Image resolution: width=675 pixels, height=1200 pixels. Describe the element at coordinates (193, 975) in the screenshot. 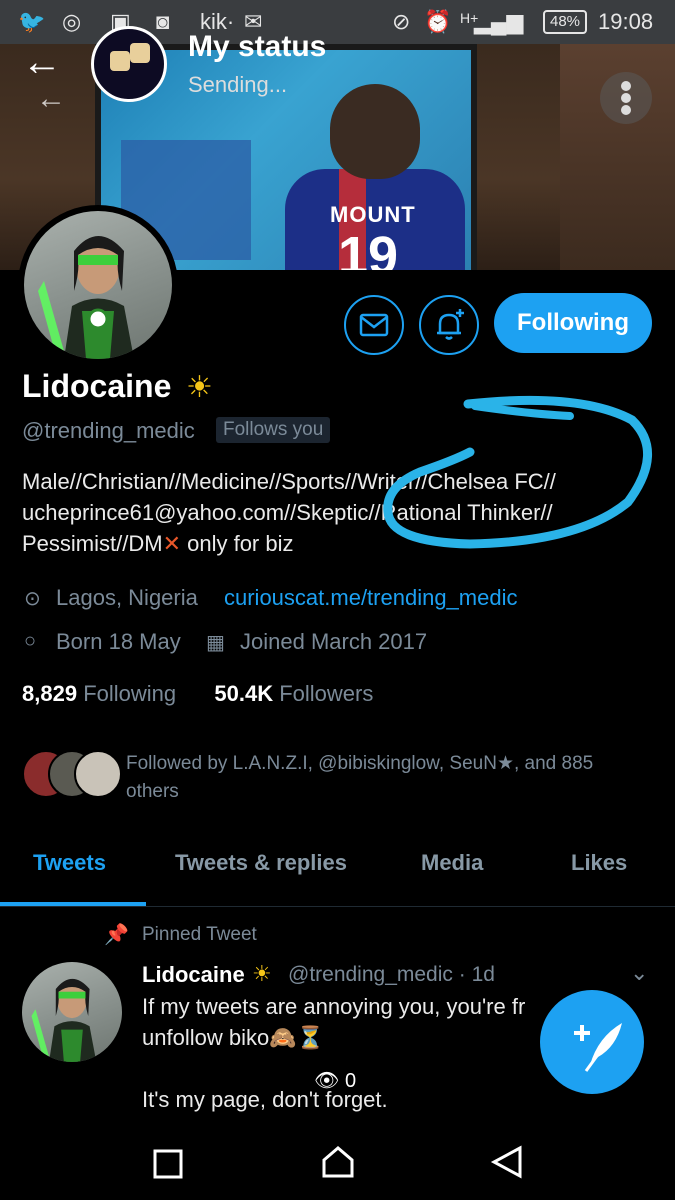

I see `tweet-author-name: Lidocaine` at that location.